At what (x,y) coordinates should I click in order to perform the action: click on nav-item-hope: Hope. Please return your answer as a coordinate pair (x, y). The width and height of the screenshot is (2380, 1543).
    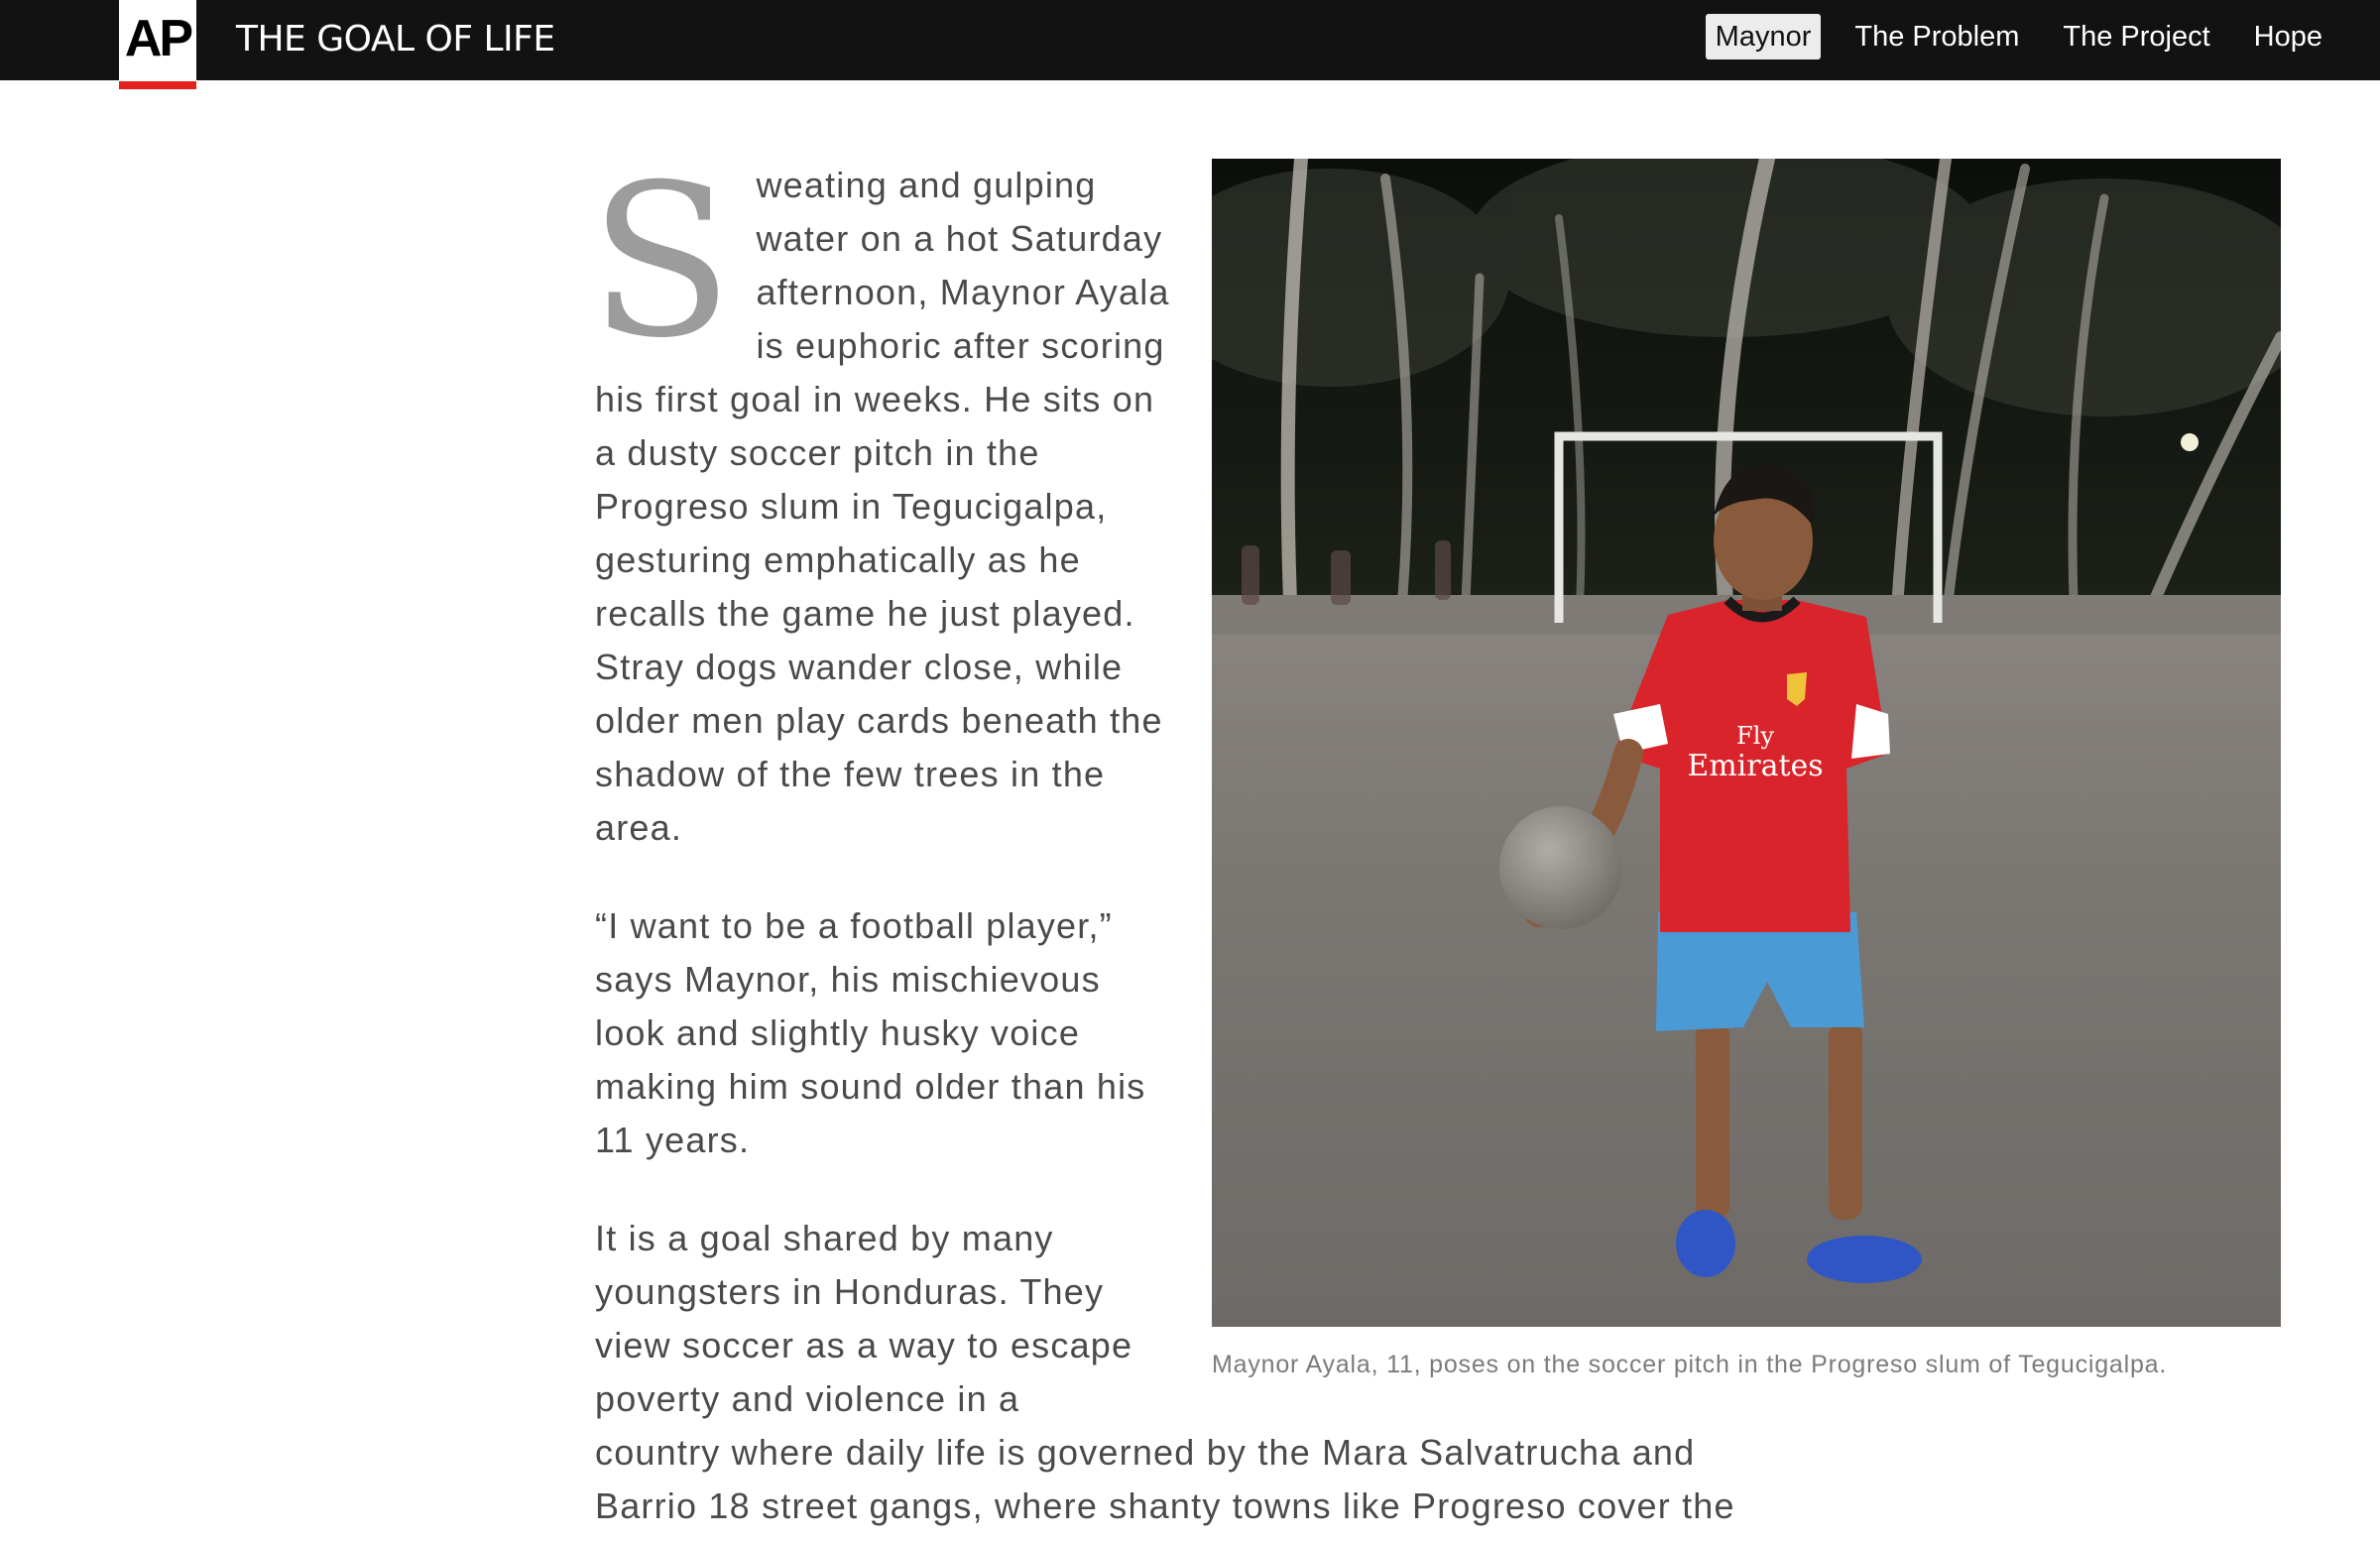
    Looking at the image, I should click on (2288, 36).